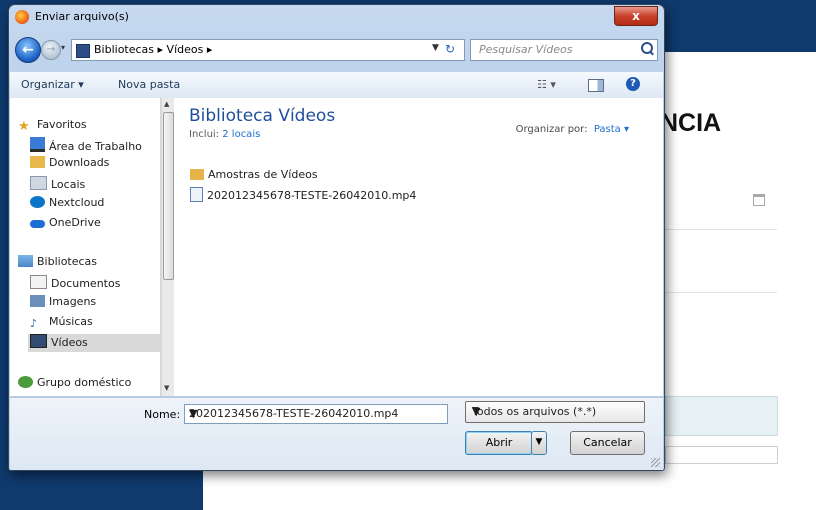  Describe the element at coordinates (546, 84) in the screenshot. I see `change-view-button: ☷ ▾` at that location.